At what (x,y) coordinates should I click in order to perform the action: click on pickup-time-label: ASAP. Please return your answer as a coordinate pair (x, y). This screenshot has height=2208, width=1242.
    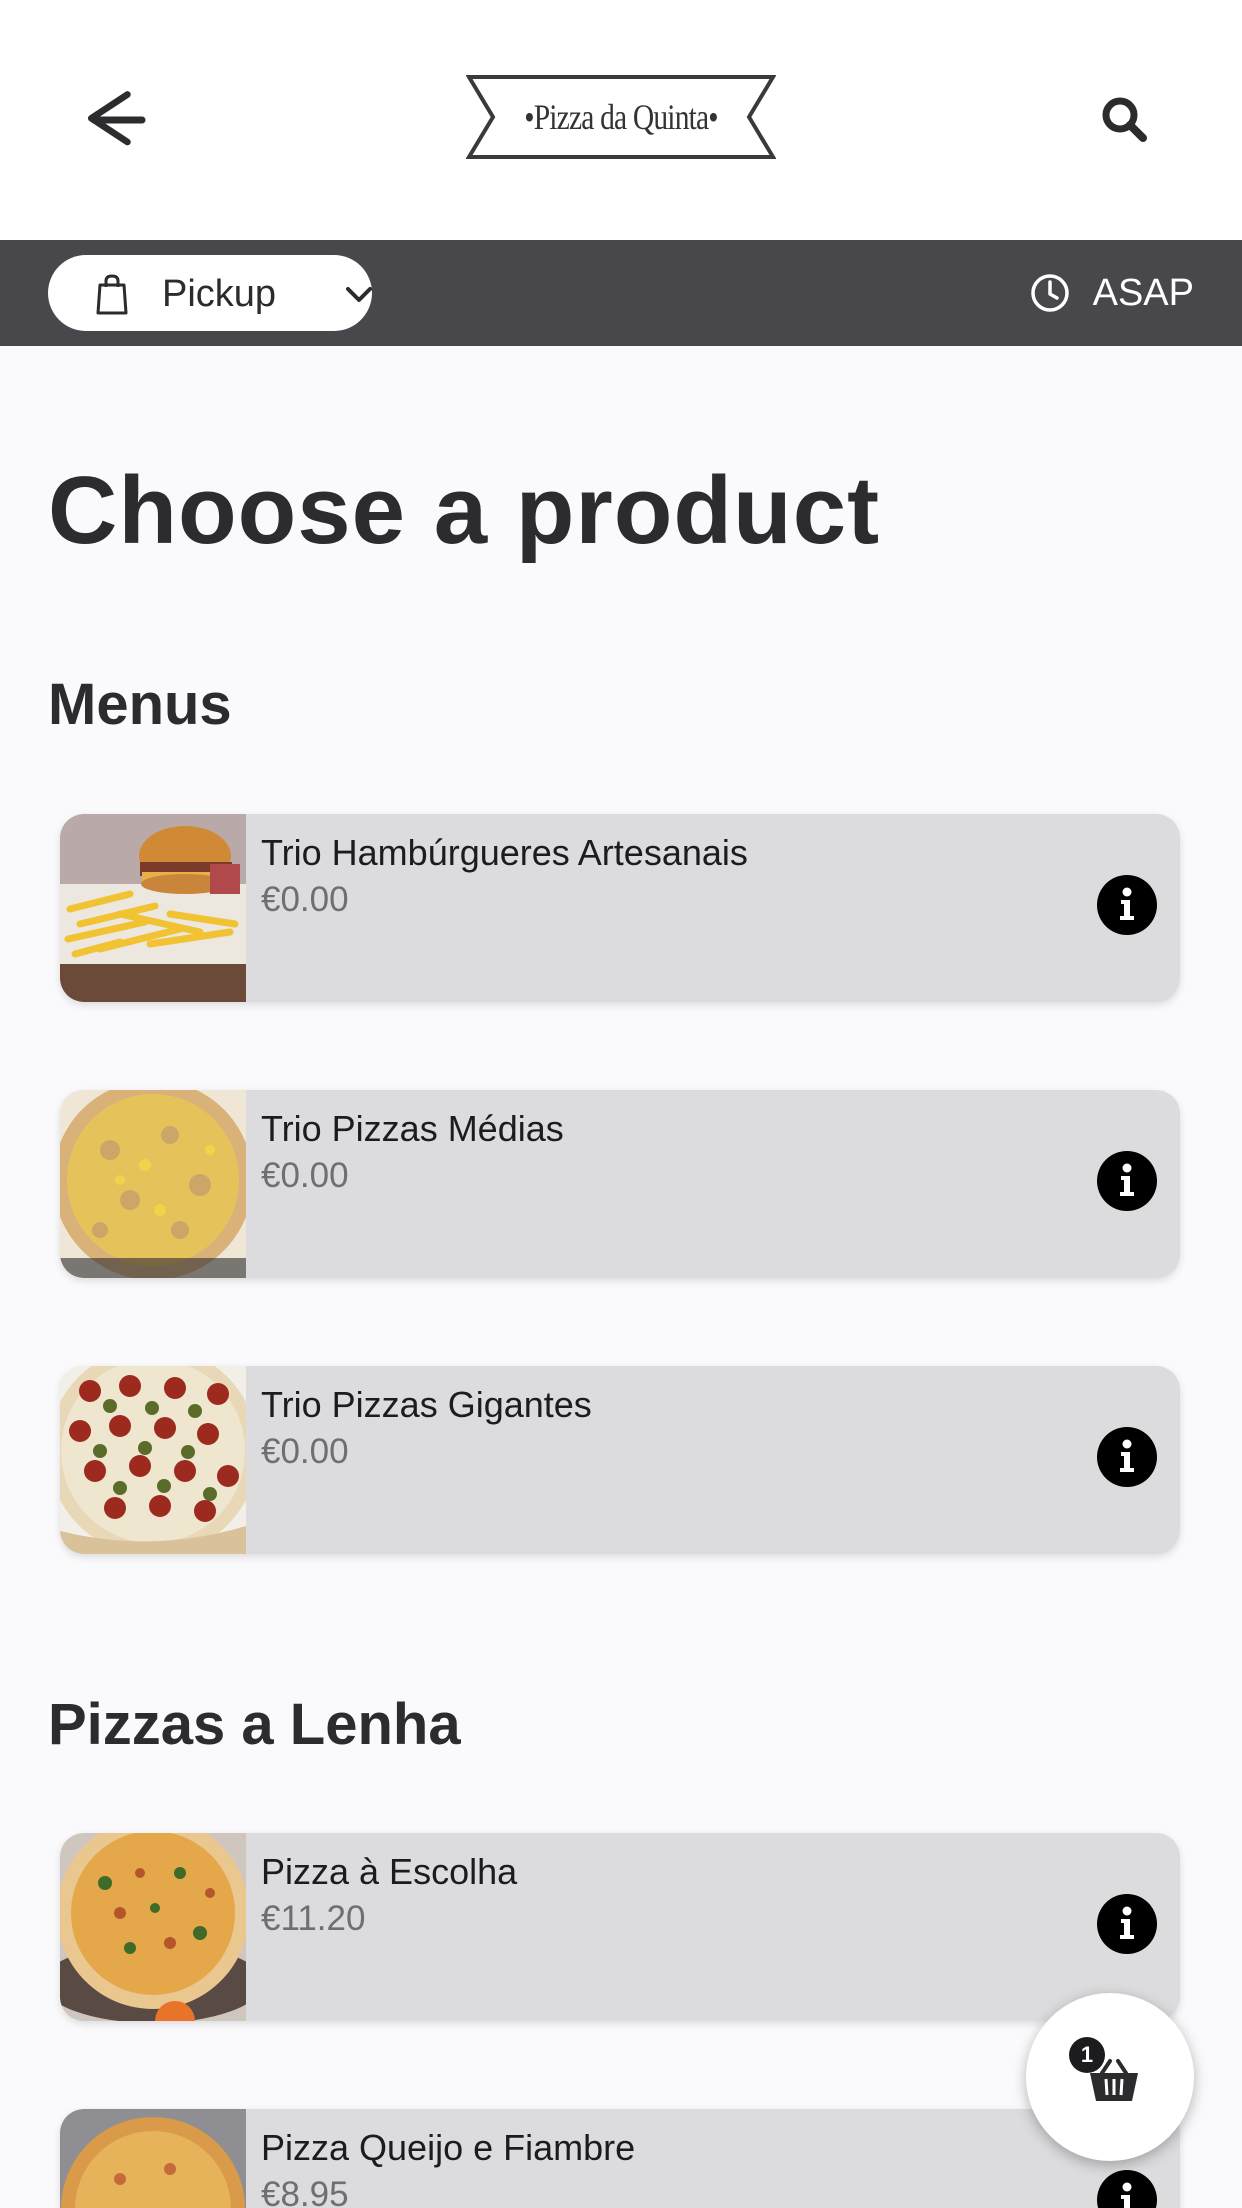
    Looking at the image, I should click on (1143, 292).